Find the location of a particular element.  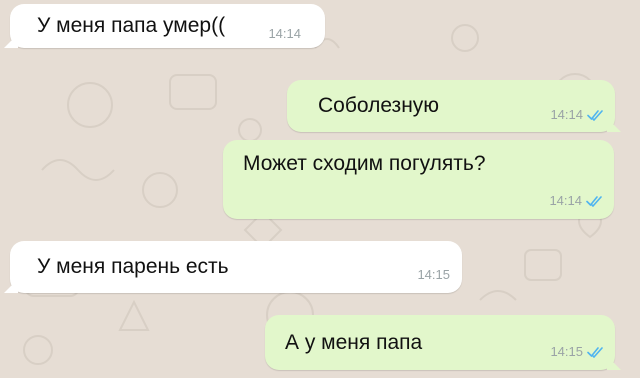

message-text: Может сходим погулять? is located at coordinates (364, 163).